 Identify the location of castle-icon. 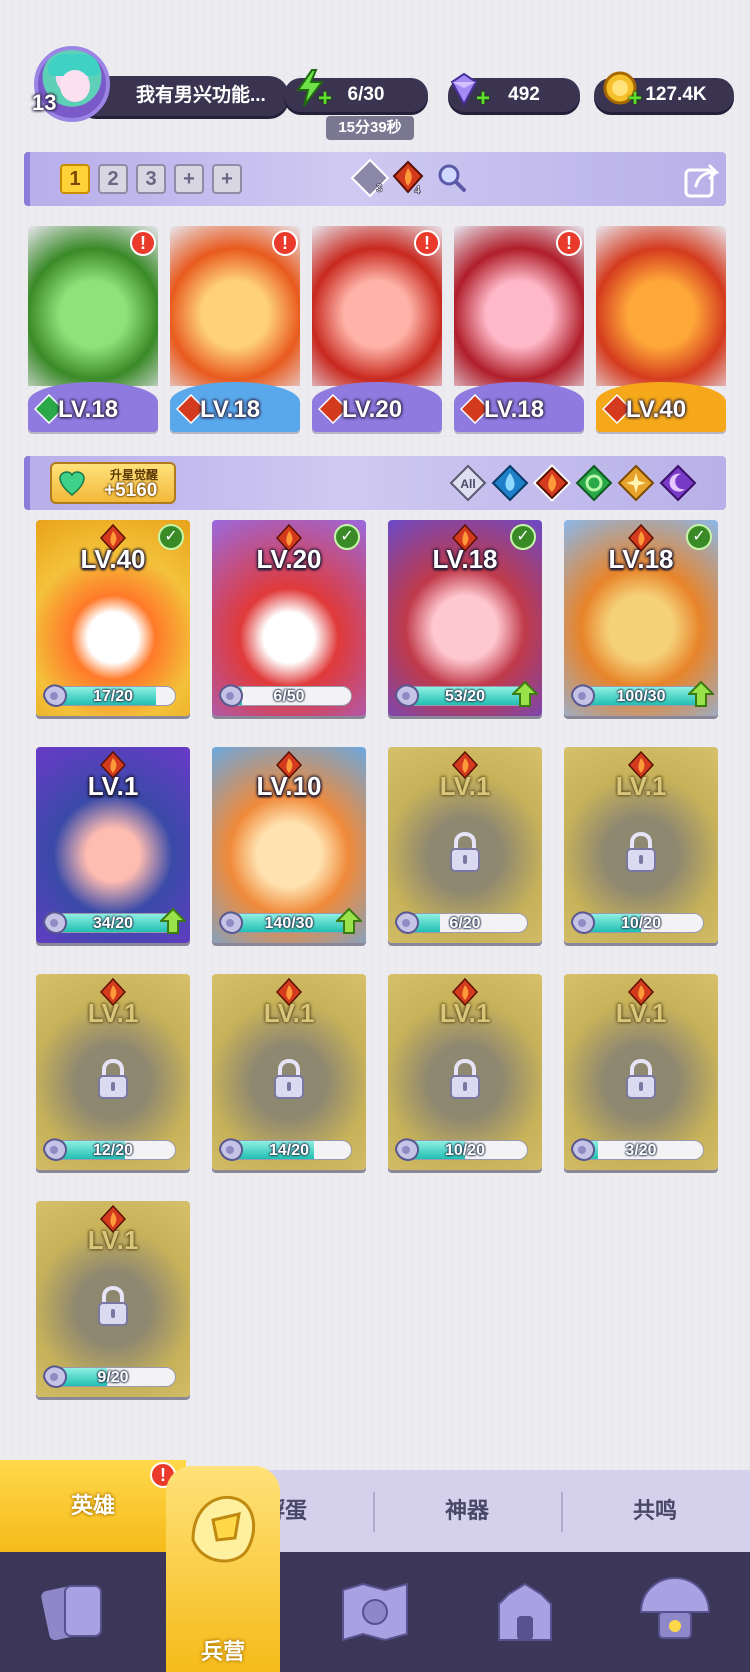
(525, 1611).